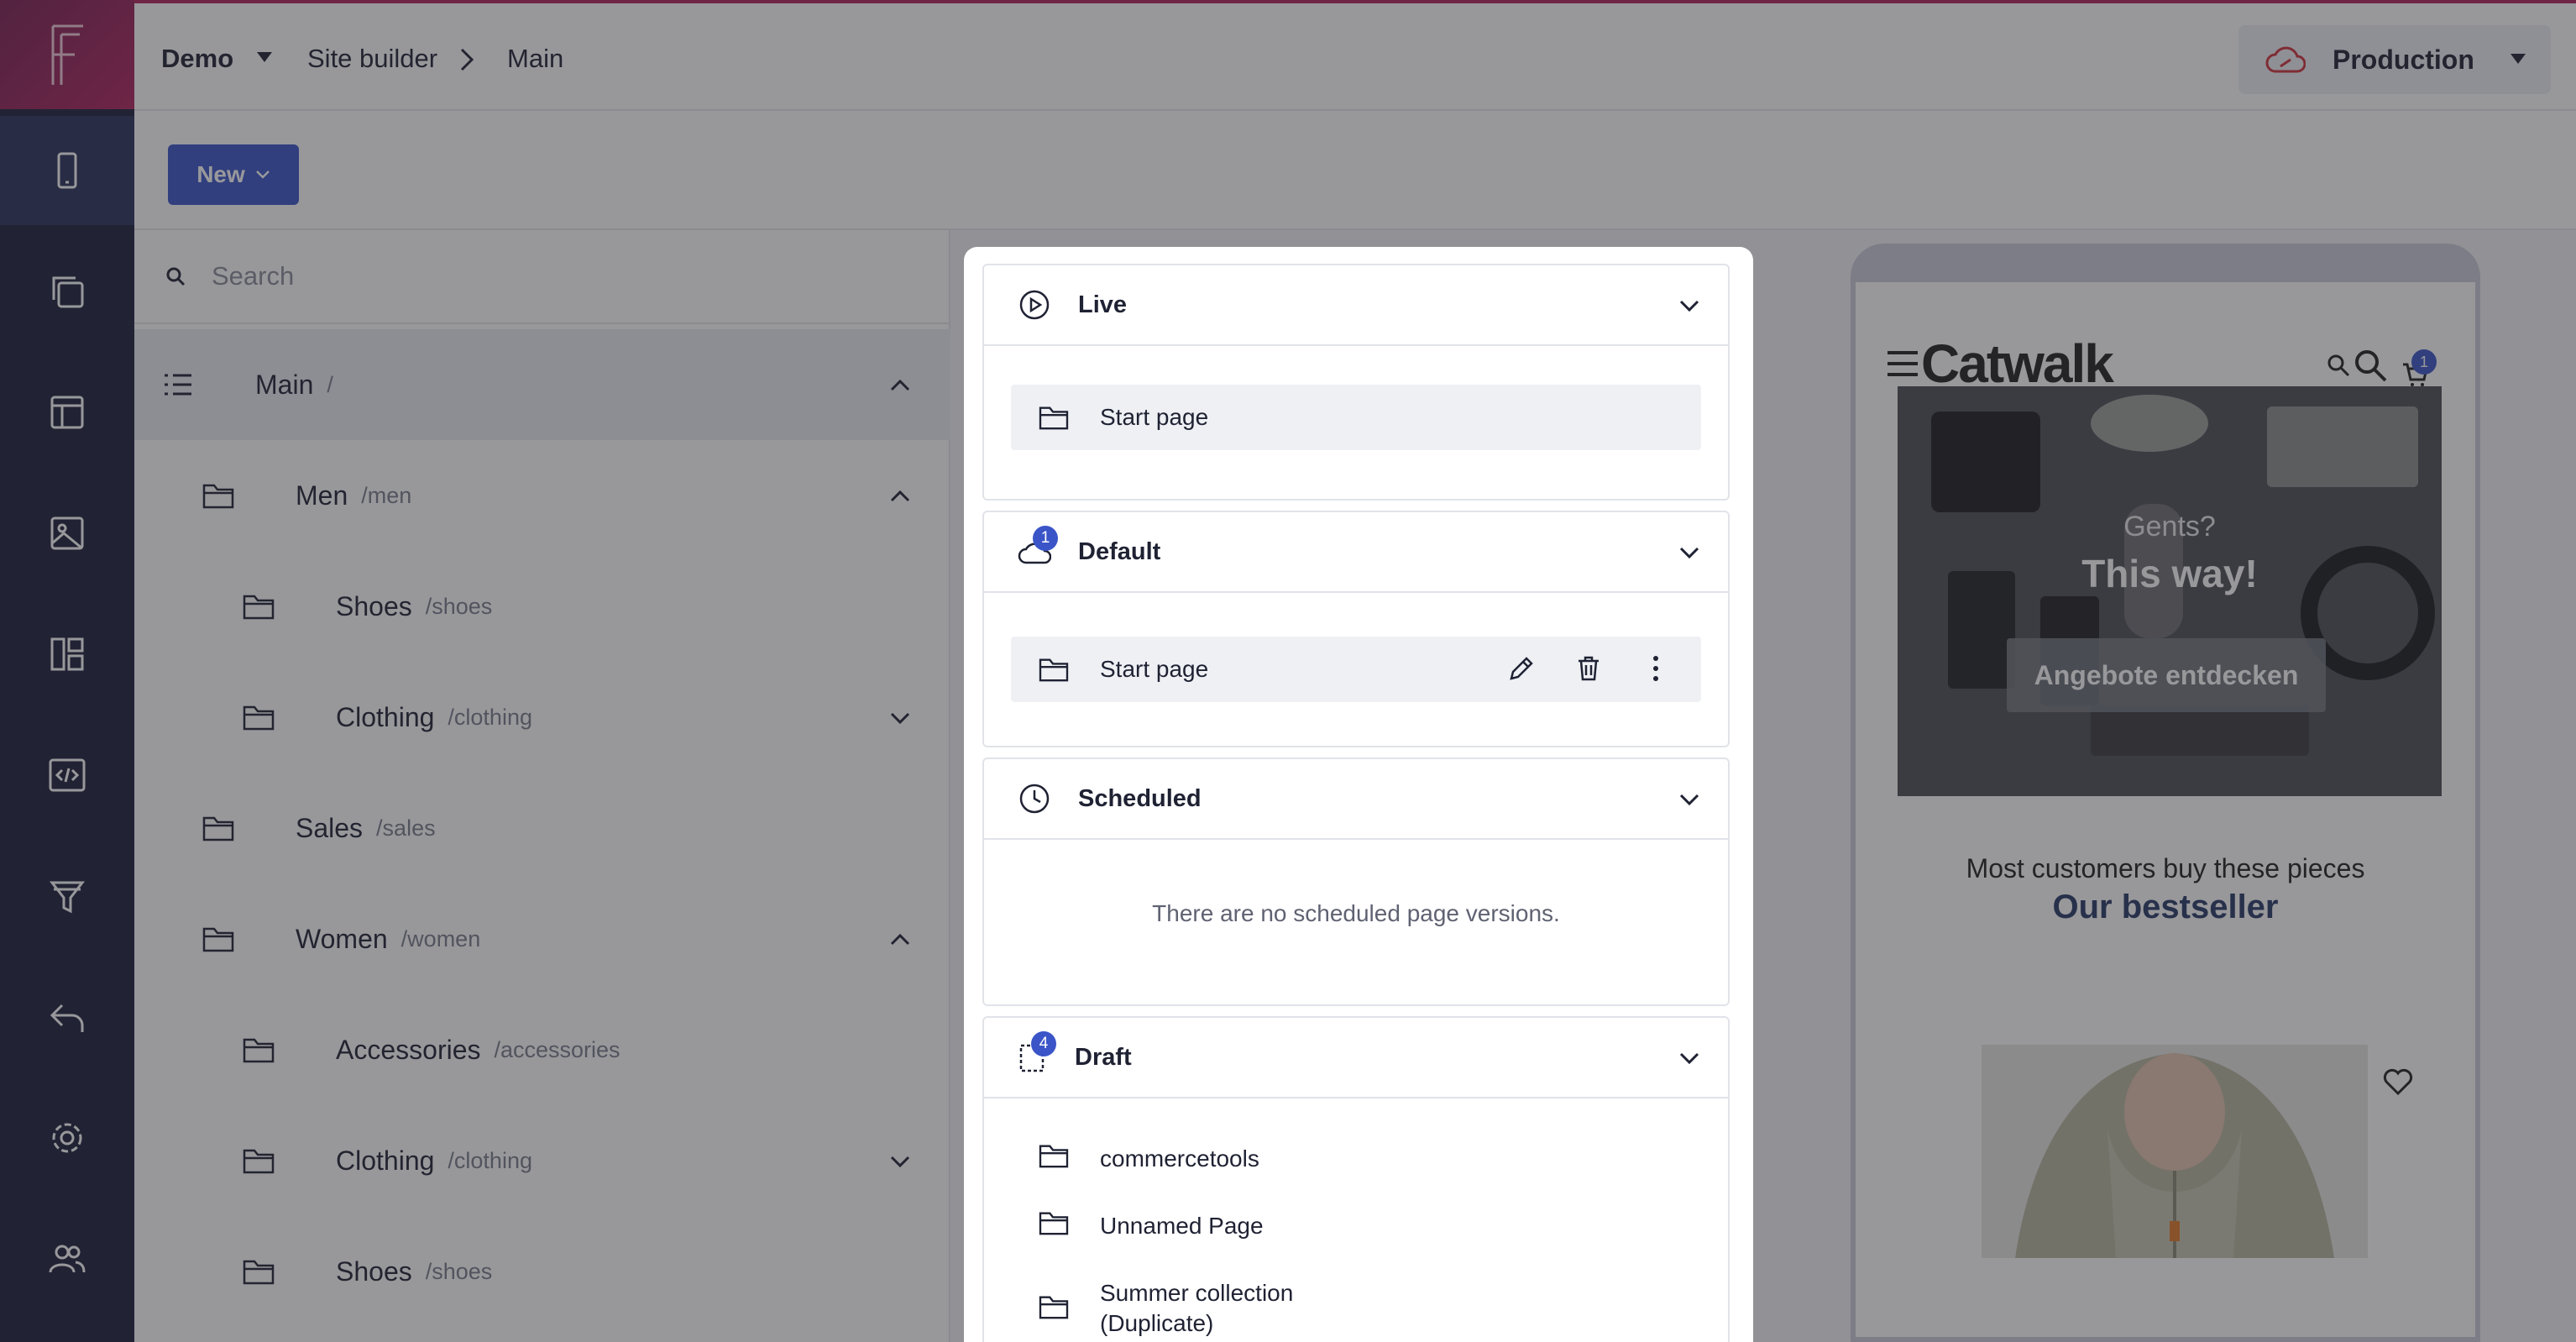 This screenshot has width=2576, height=1342. What do you see at coordinates (1179, 1159) in the screenshot?
I see `page-item-label: commercetools` at bounding box center [1179, 1159].